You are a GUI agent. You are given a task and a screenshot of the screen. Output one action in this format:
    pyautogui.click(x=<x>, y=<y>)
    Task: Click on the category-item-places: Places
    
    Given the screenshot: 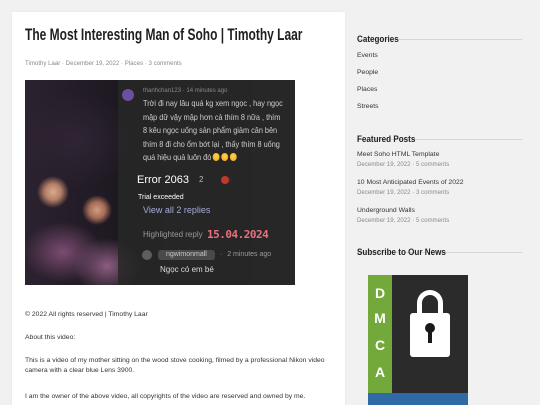 What is the action you would take?
    pyautogui.click(x=368, y=89)
    